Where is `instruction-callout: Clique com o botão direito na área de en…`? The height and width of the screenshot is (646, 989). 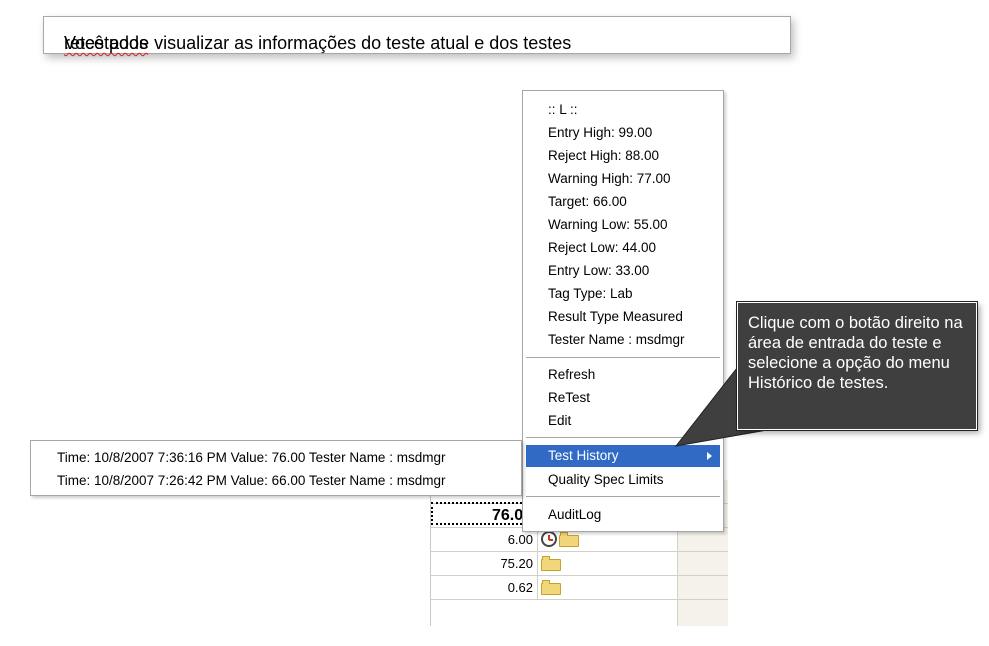
instruction-callout: Clique com o botão direito na área de en… is located at coordinates (857, 366).